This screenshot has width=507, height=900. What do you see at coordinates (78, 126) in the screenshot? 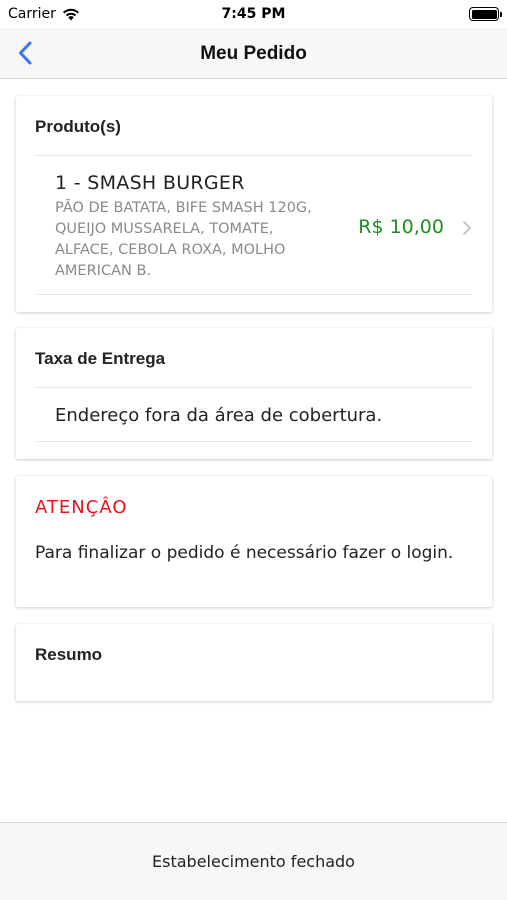
I see `products-title: Produto(s)` at bounding box center [78, 126].